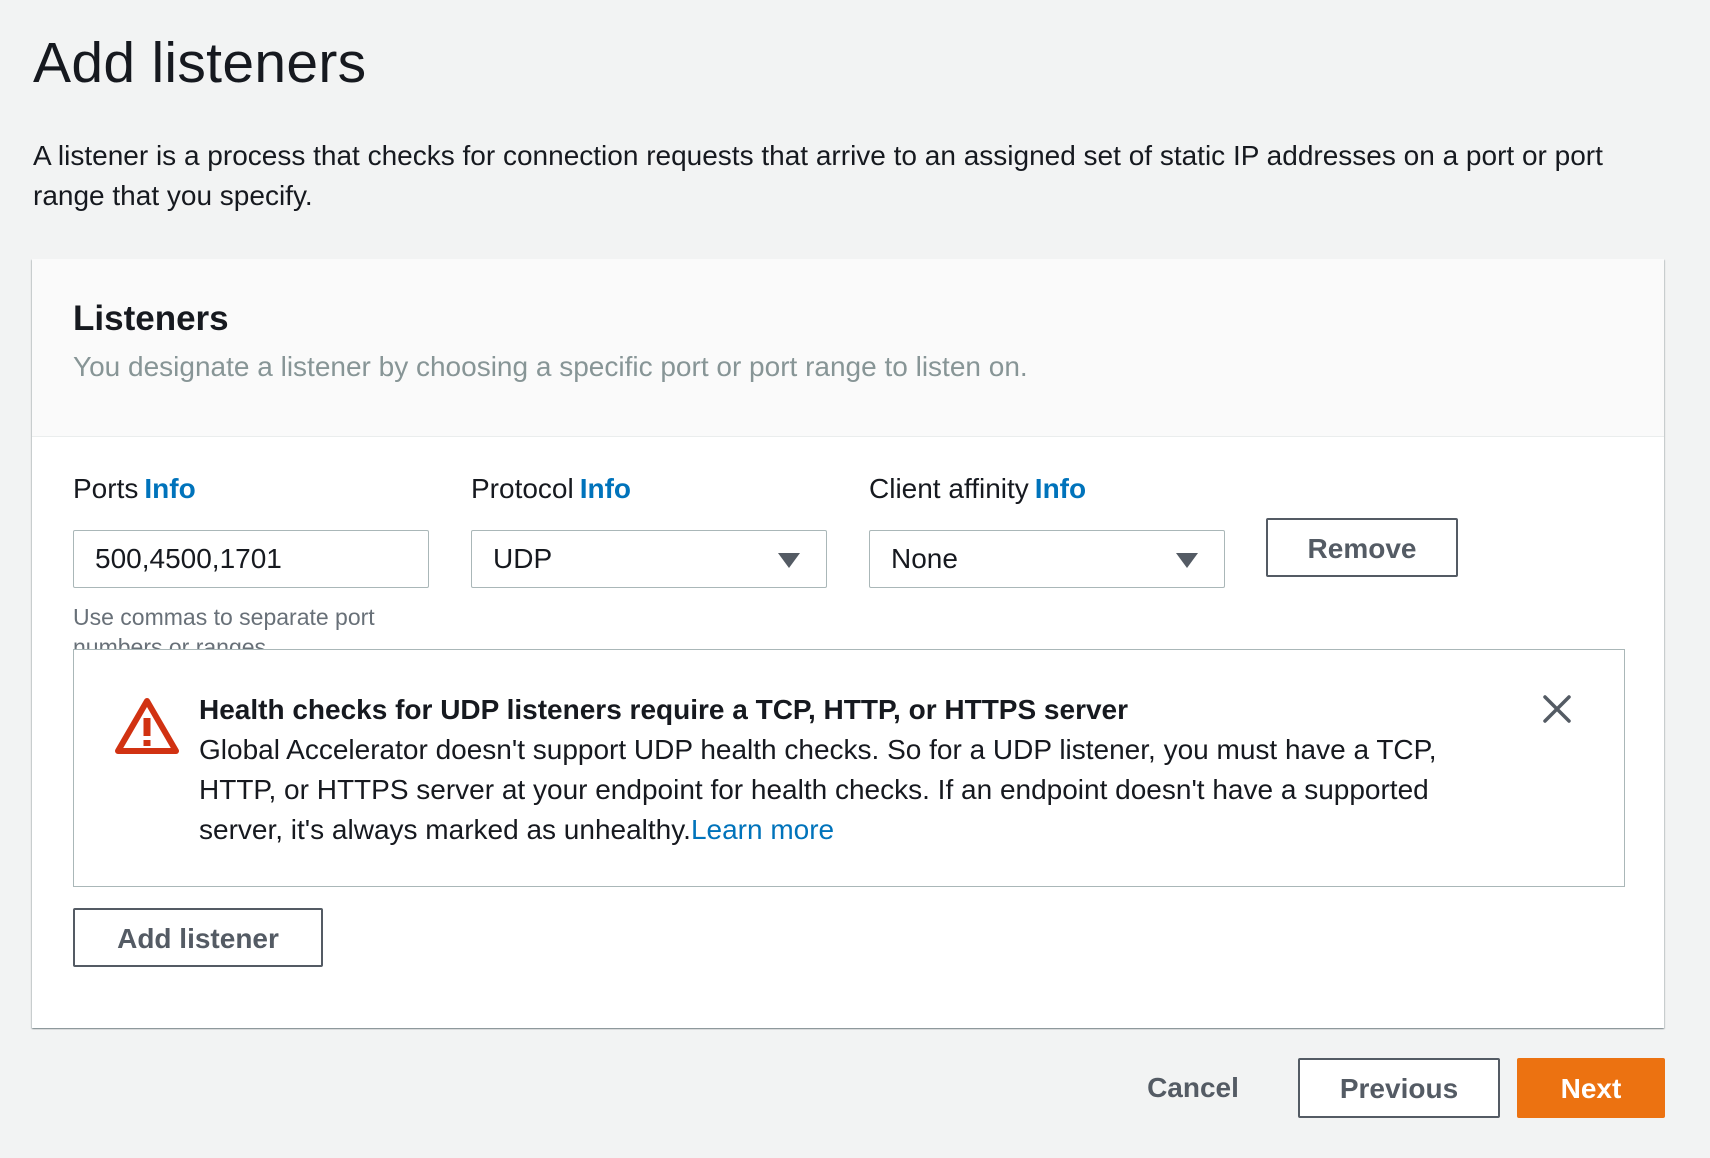  I want to click on warning-icon, so click(147, 728).